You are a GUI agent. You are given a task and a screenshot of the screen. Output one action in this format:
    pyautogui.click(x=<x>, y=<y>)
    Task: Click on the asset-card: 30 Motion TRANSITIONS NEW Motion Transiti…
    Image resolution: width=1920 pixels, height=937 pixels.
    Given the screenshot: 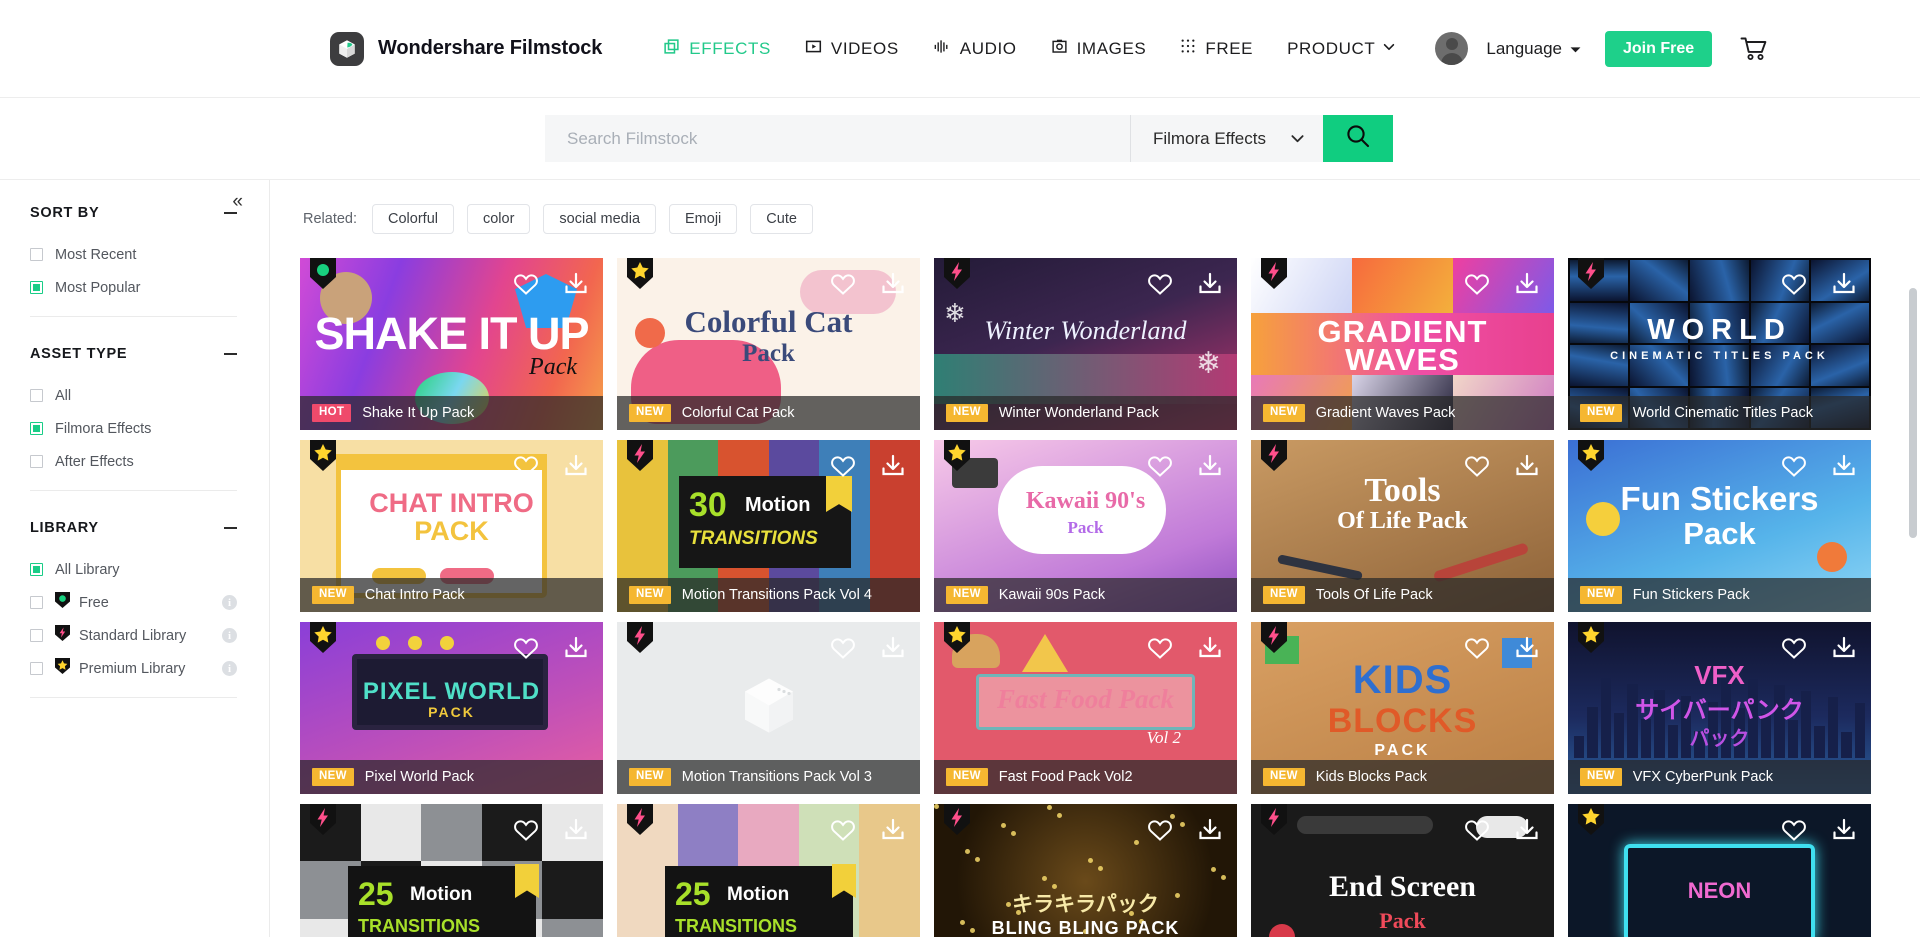 What is the action you would take?
    pyautogui.click(x=768, y=526)
    